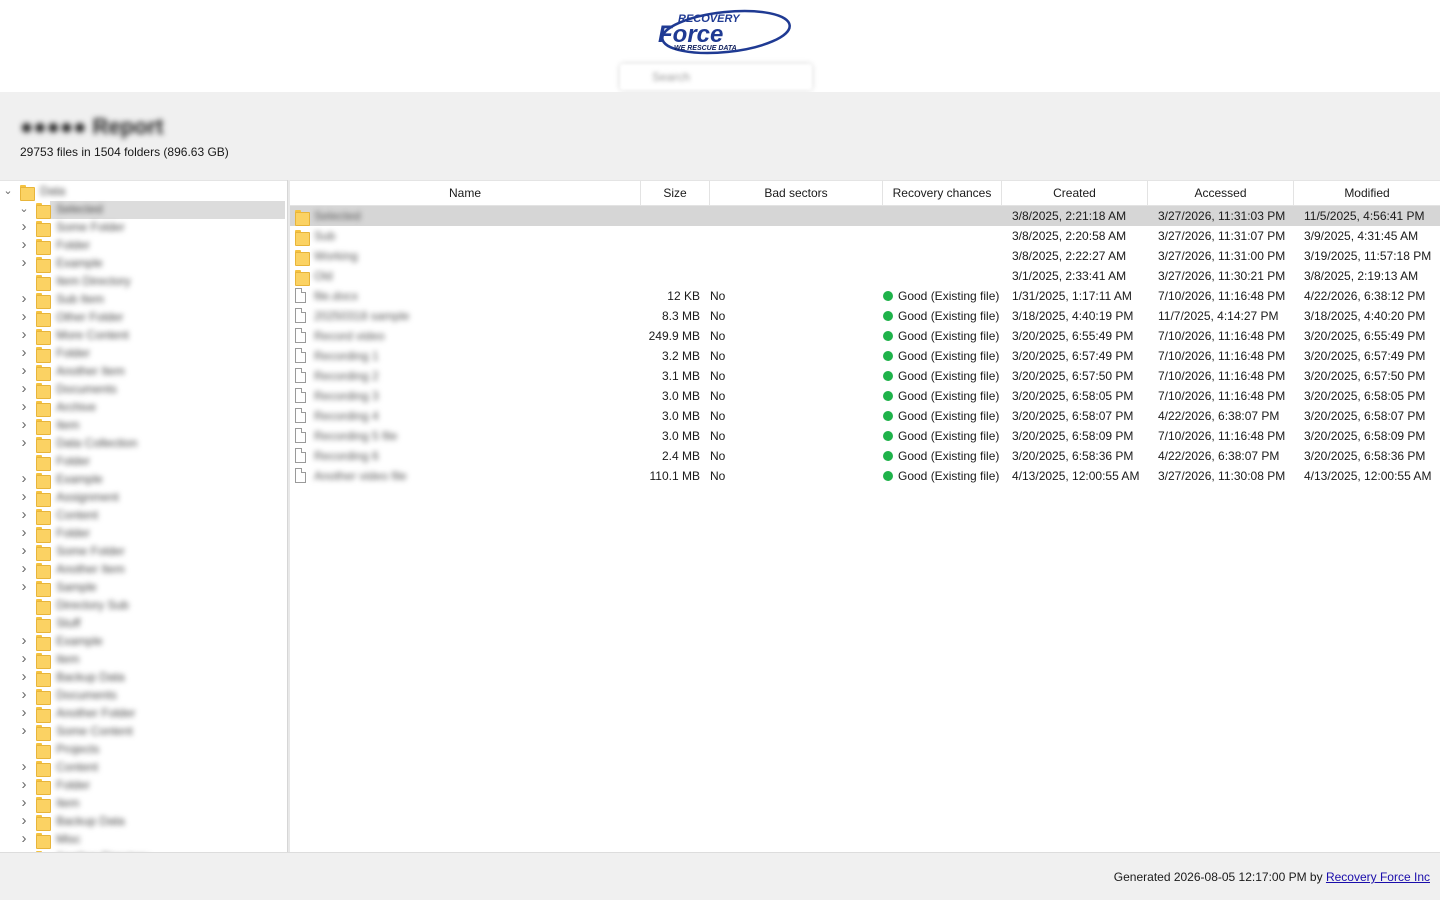 The height and width of the screenshot is (900, 1440). I want to click on tree-item: › Sub Item, so click(143, 300).